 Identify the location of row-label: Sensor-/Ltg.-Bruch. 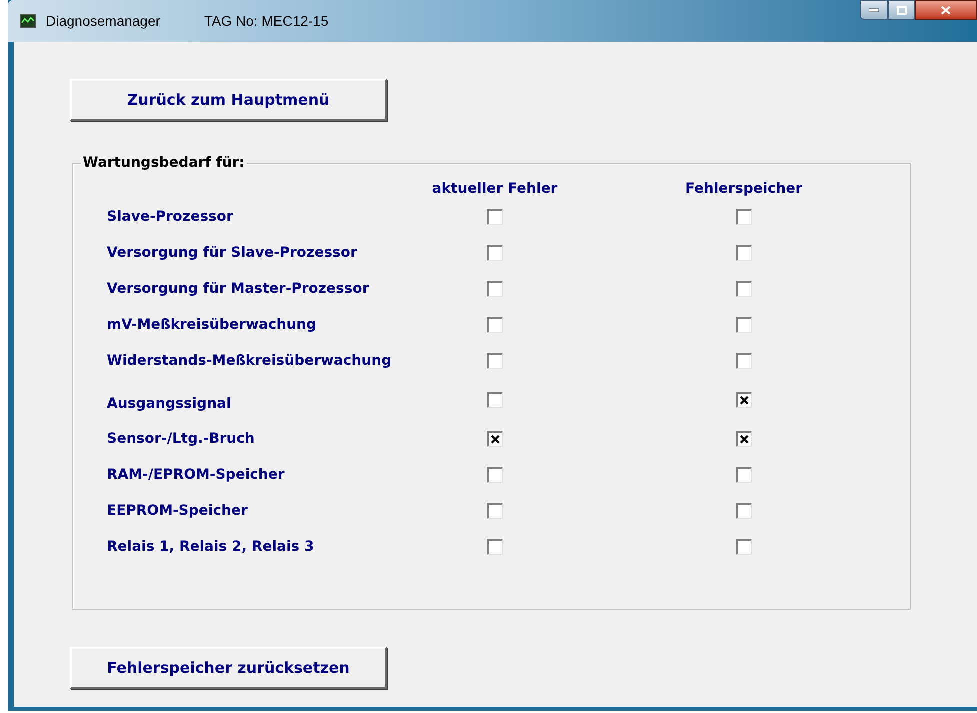
(181, 439).